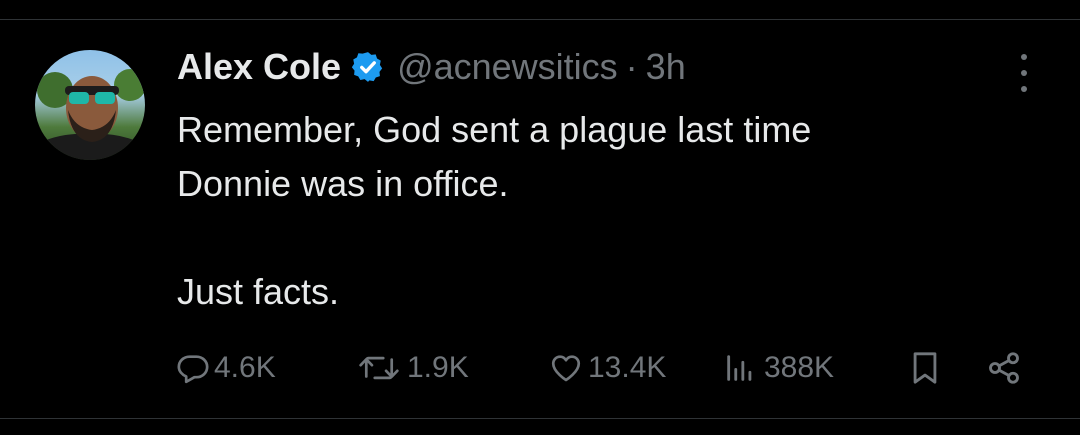  I want to click on share-icon, so click(1004, 368).